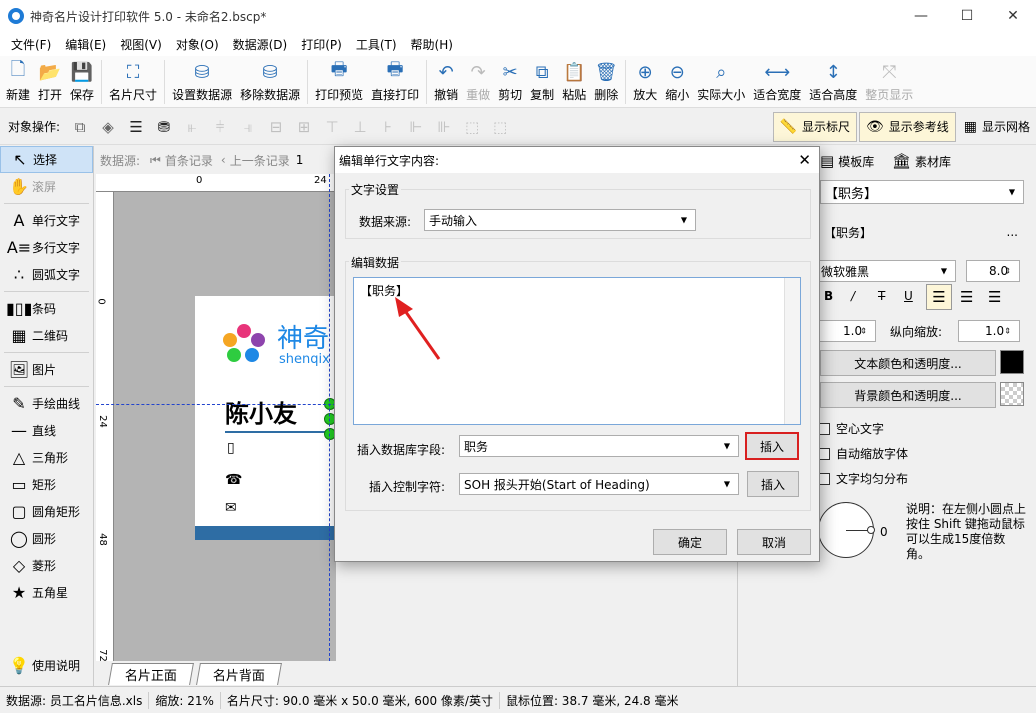 Image resolution: width=1036 pixels, height=713 pixels. I want to click on redo-button: ↷ 重做, so click(478, 82).